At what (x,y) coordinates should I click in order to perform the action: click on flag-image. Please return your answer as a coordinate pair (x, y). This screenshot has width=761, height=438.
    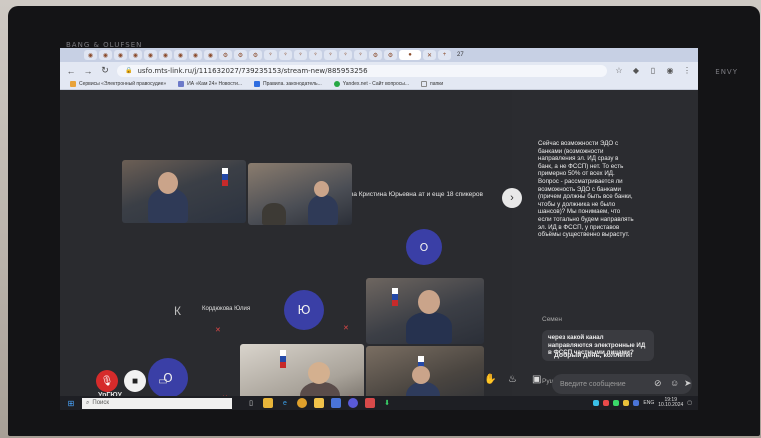
    Looking at the image, I should click on (395, 297).